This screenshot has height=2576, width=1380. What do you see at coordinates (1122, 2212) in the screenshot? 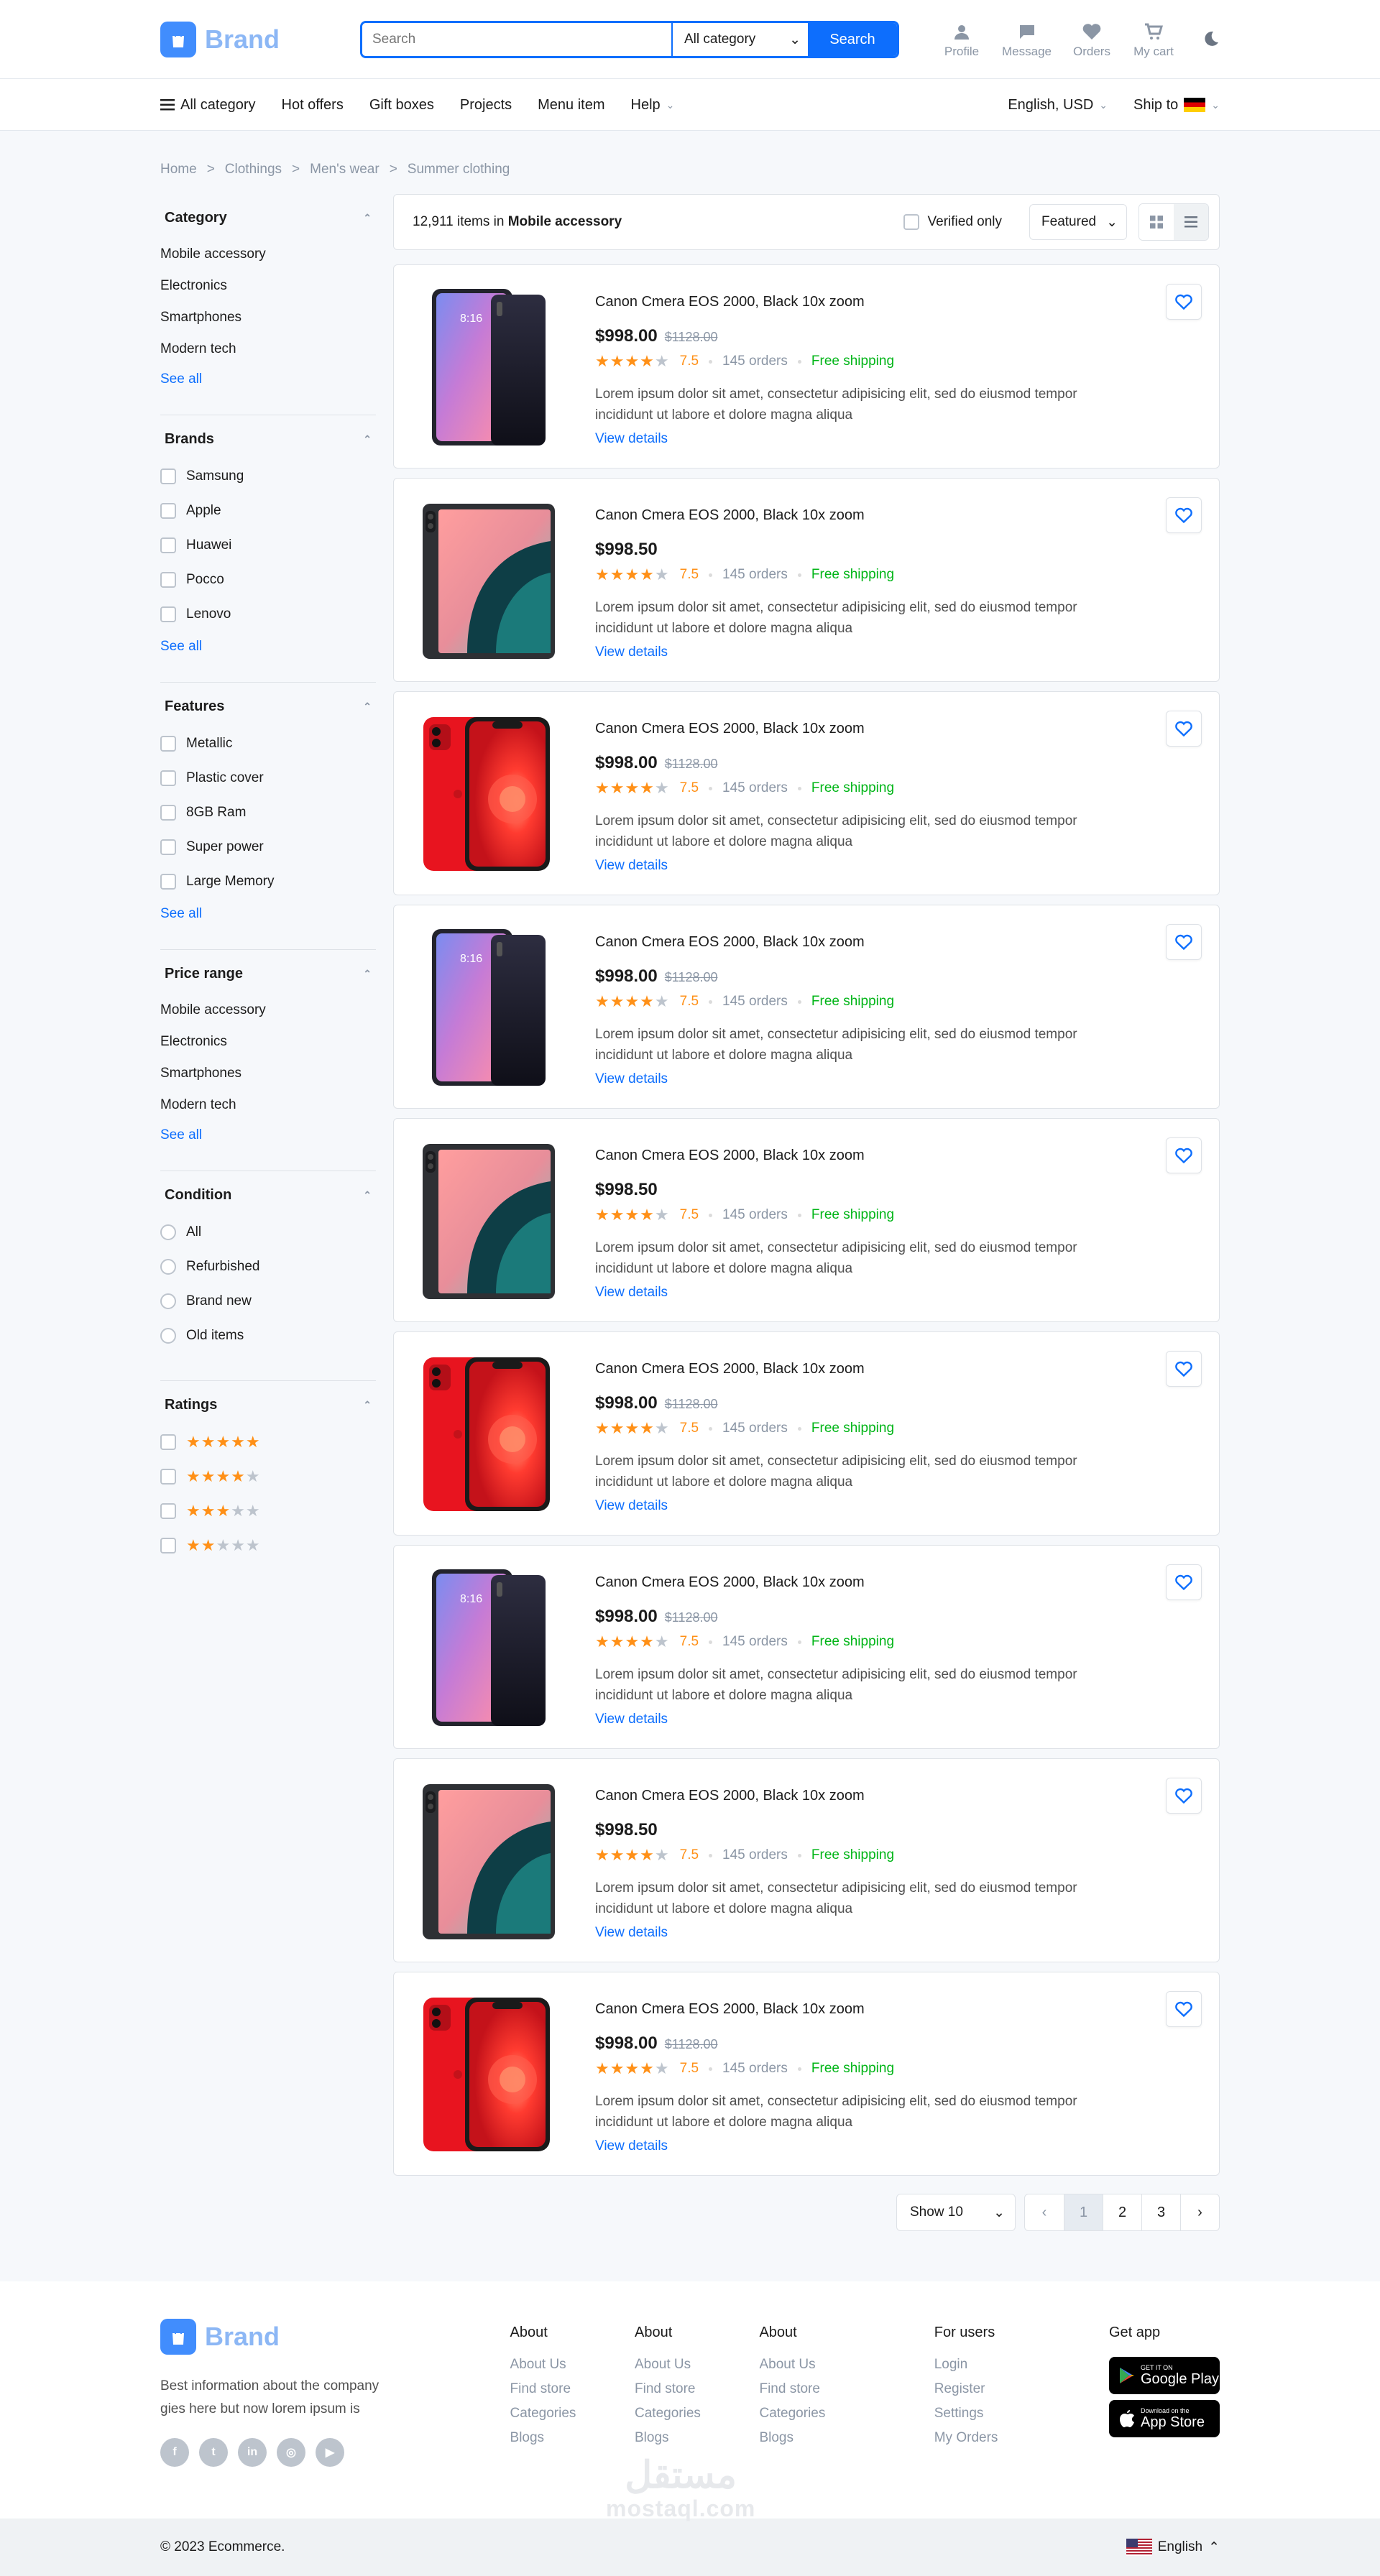
I see `page-button: 2` at bounding box center [1122, 2212].